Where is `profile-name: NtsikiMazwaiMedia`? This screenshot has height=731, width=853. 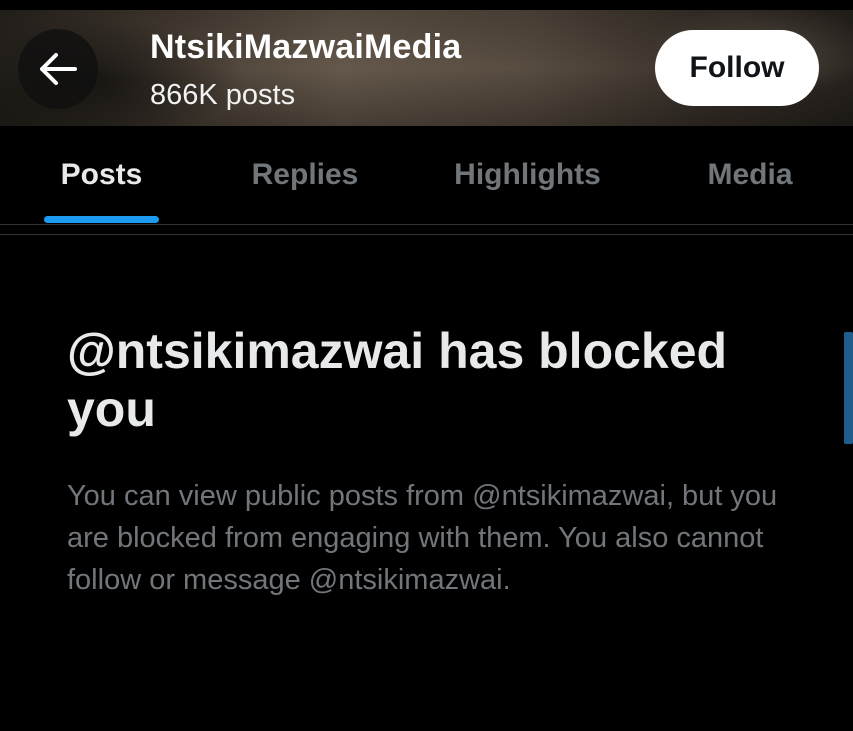 profile-name: NtsikiMazwaiMedia is located at coordinates (306, 47).